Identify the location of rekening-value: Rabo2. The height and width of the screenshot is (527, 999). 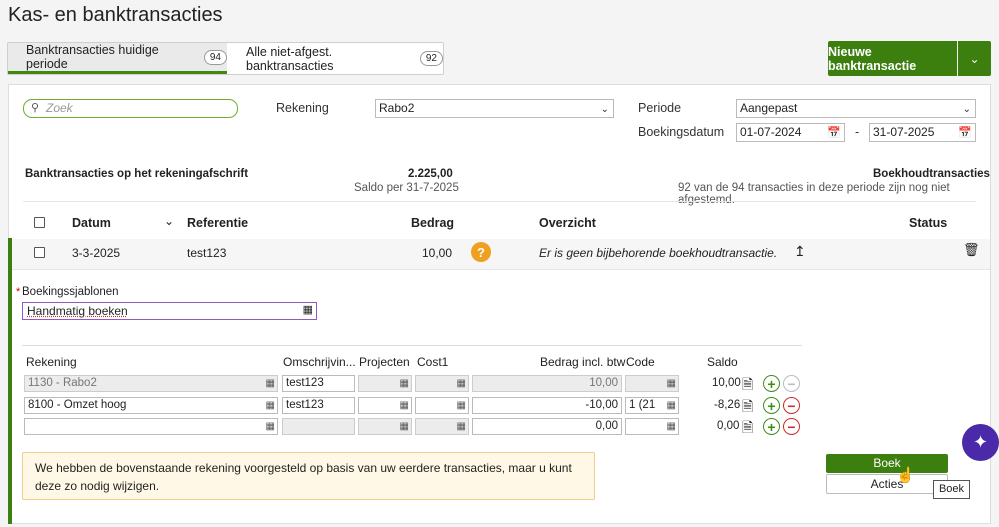
(397, 108).